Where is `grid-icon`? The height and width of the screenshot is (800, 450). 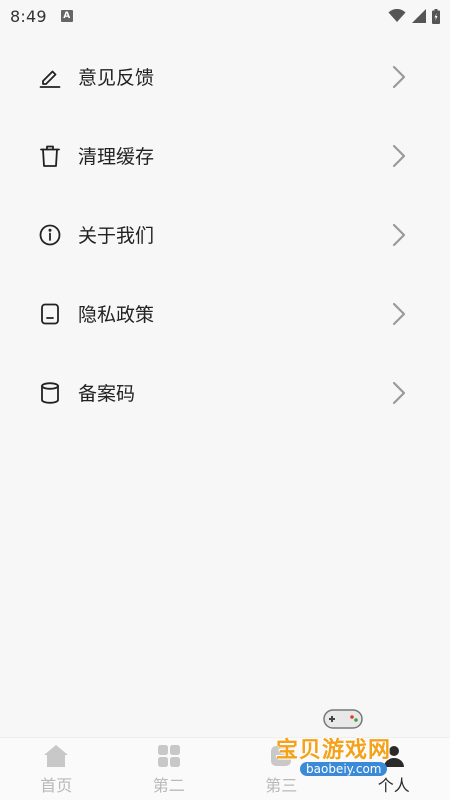 grid-icon is located at coordinates (169, 756).